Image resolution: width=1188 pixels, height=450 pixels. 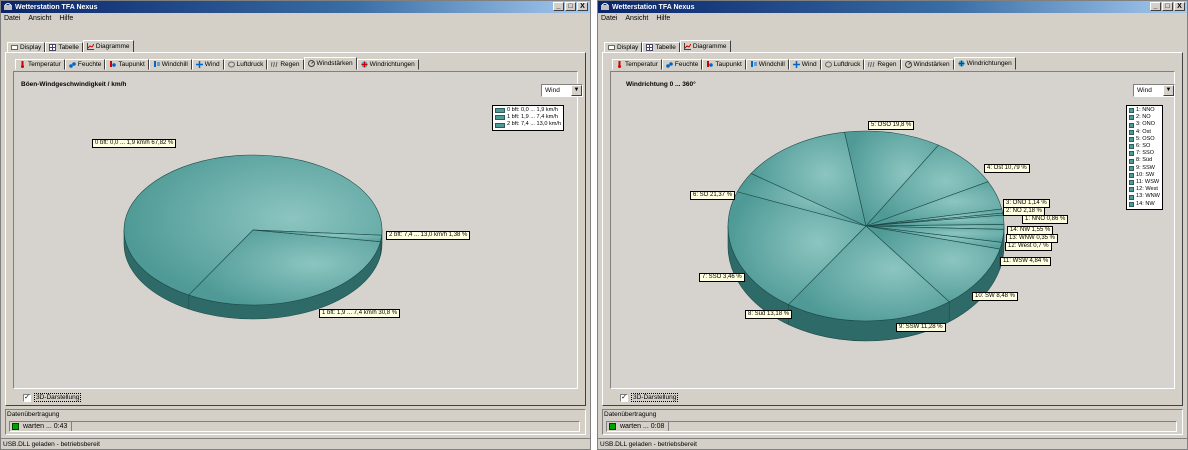 What do you see at coordinates (866, 236) in the screenshot?
I see `pie-chart-windrichtungen` at bounding box center [866, 236].